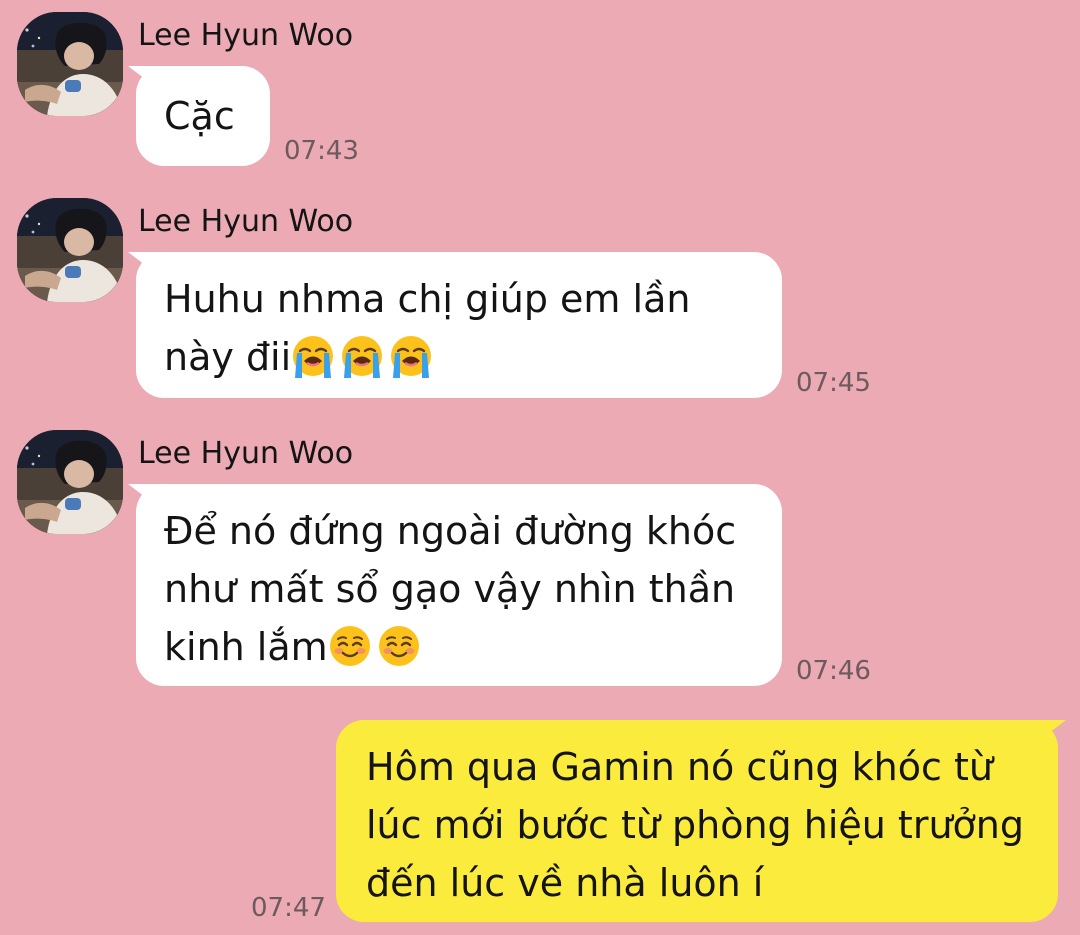 This screenshot has width=1080, height=935. What do you see at coordinates (228, 357) in the screenshot?
I see `message-text: này đii` at bounding box center [228, 357].